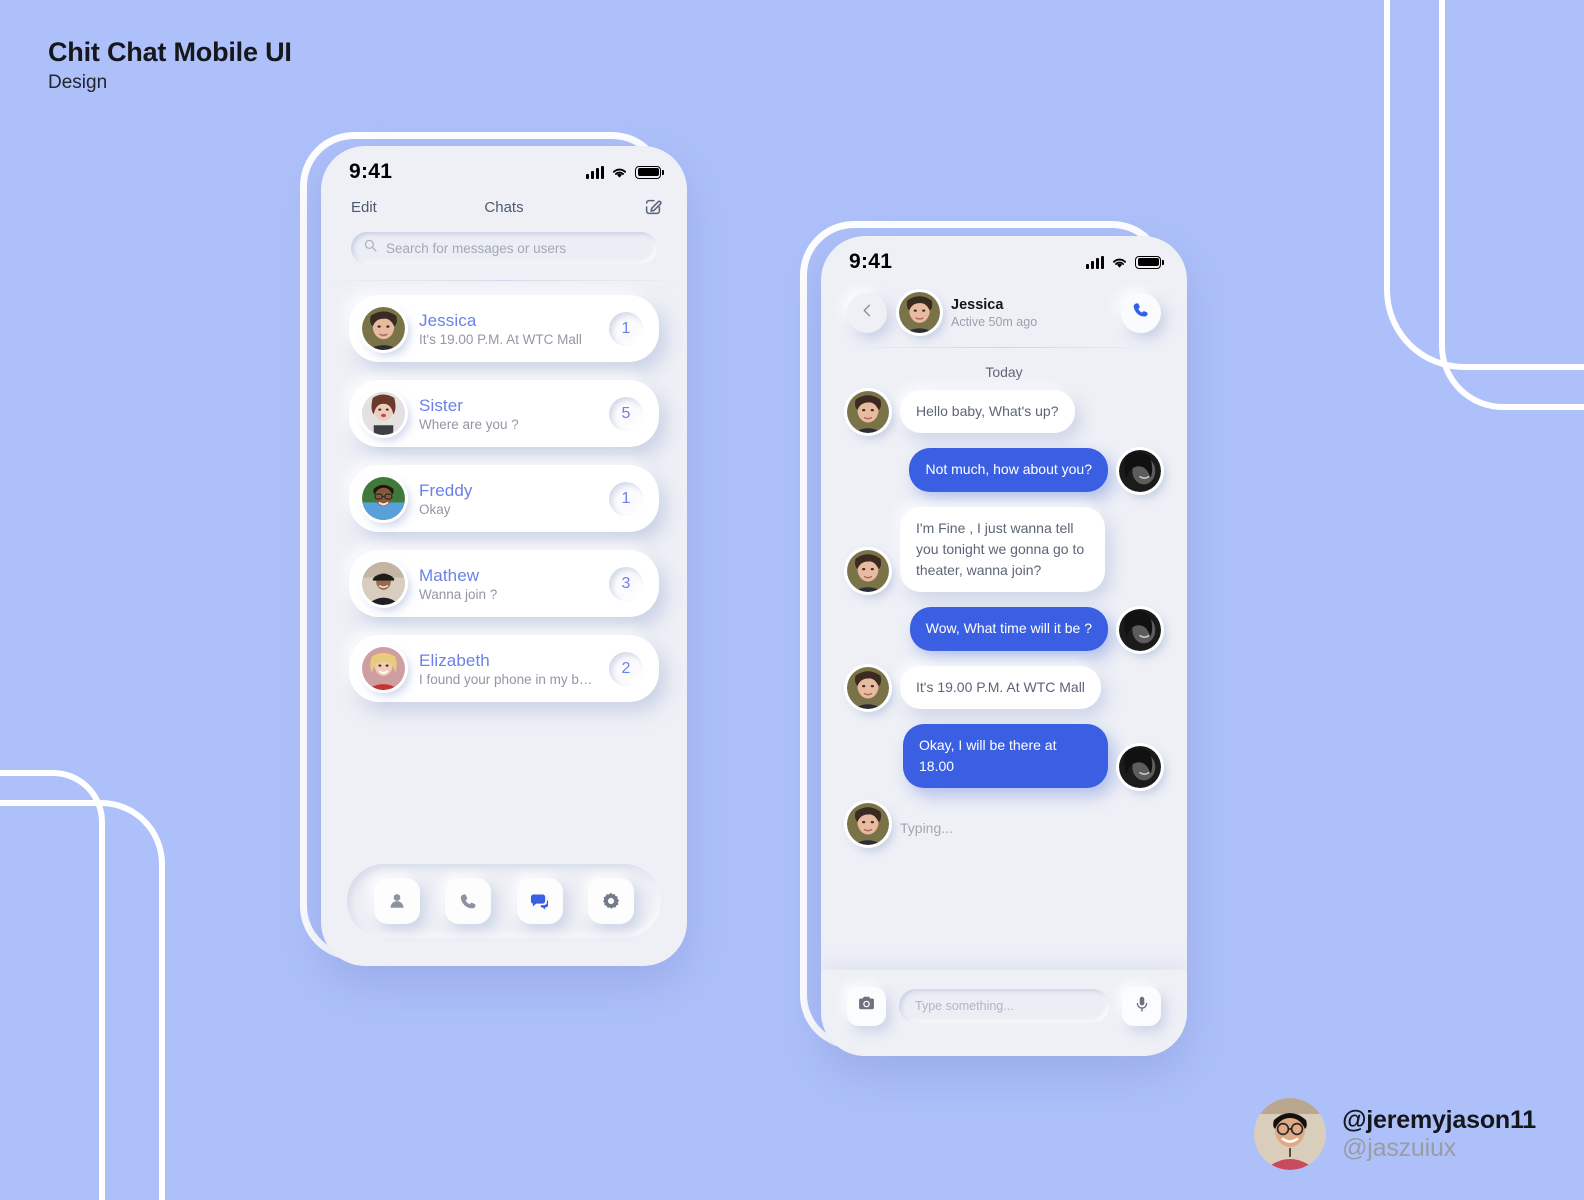 Image resolution: width=1584 pixels, height=1200 pixels. I want to click on author-handle-secondary: @jaszuiux, so click(1399, 1148).